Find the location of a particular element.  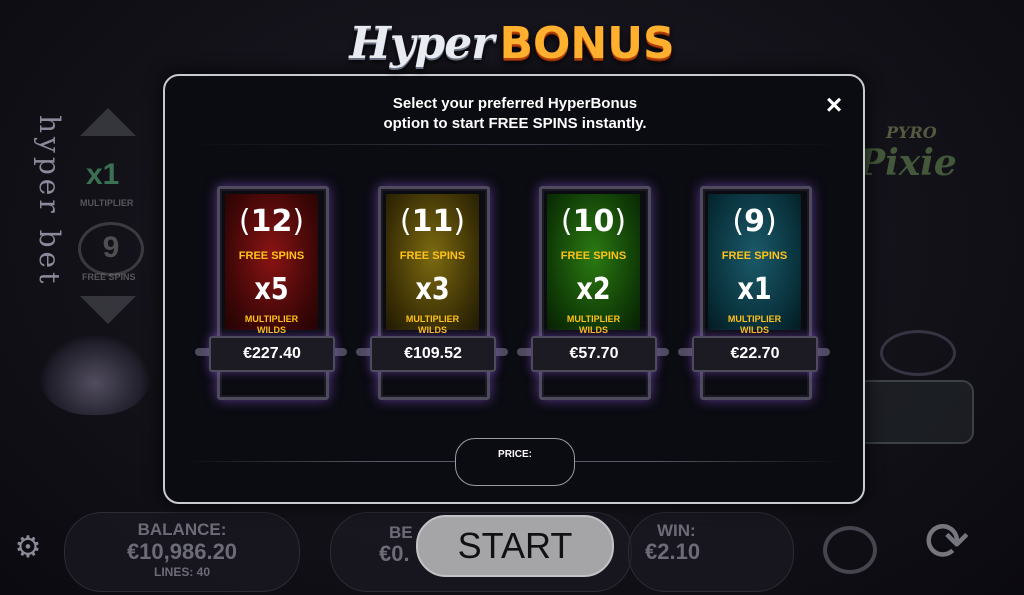

card-panel: (10) FREE SPINS x2 MULTIPLIER WILDS is located at coordinates (593, 264).